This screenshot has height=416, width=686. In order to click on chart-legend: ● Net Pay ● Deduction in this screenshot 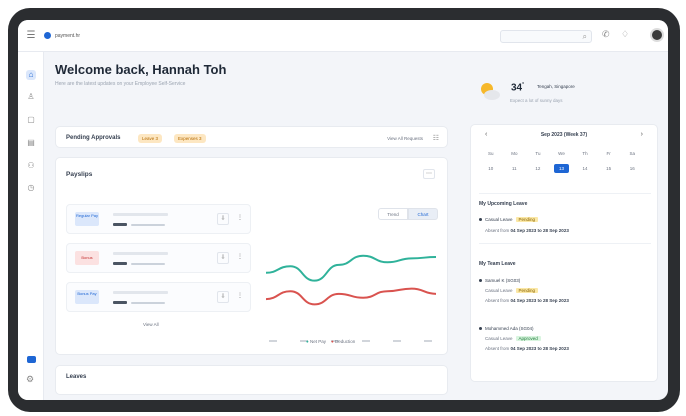, I will do `click(330, 341)`.